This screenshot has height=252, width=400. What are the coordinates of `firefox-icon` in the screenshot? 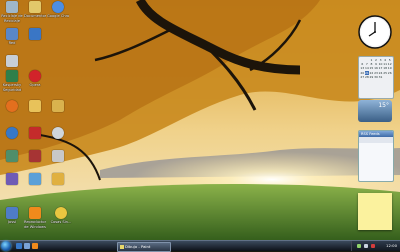 It's located at (12, 113).